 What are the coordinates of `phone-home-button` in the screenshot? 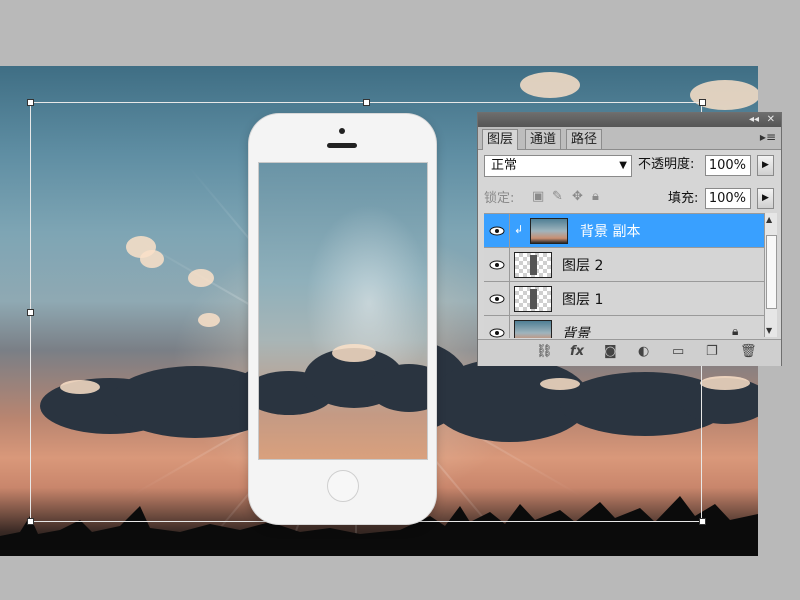 It's located at (343, 486).